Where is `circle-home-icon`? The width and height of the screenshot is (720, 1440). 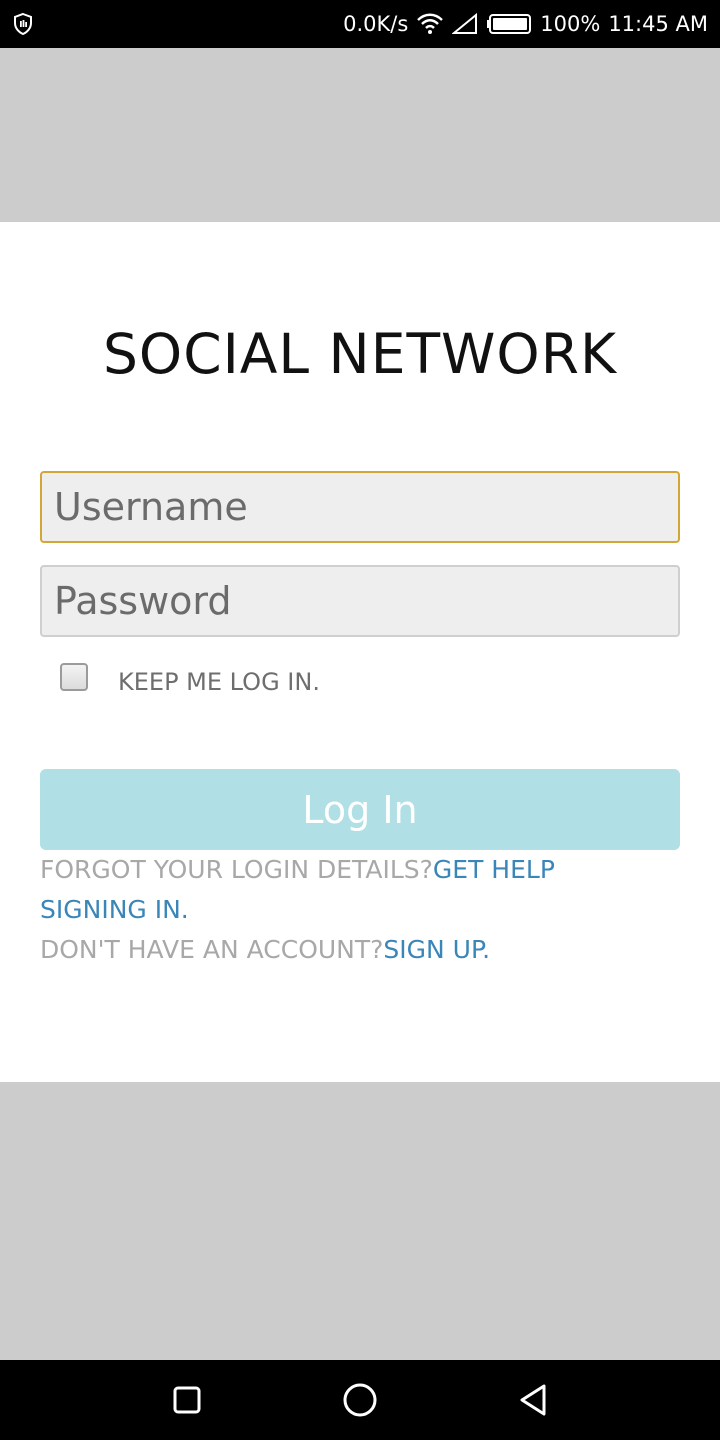 circle-home-icon is located at coordinates (360, 1400).